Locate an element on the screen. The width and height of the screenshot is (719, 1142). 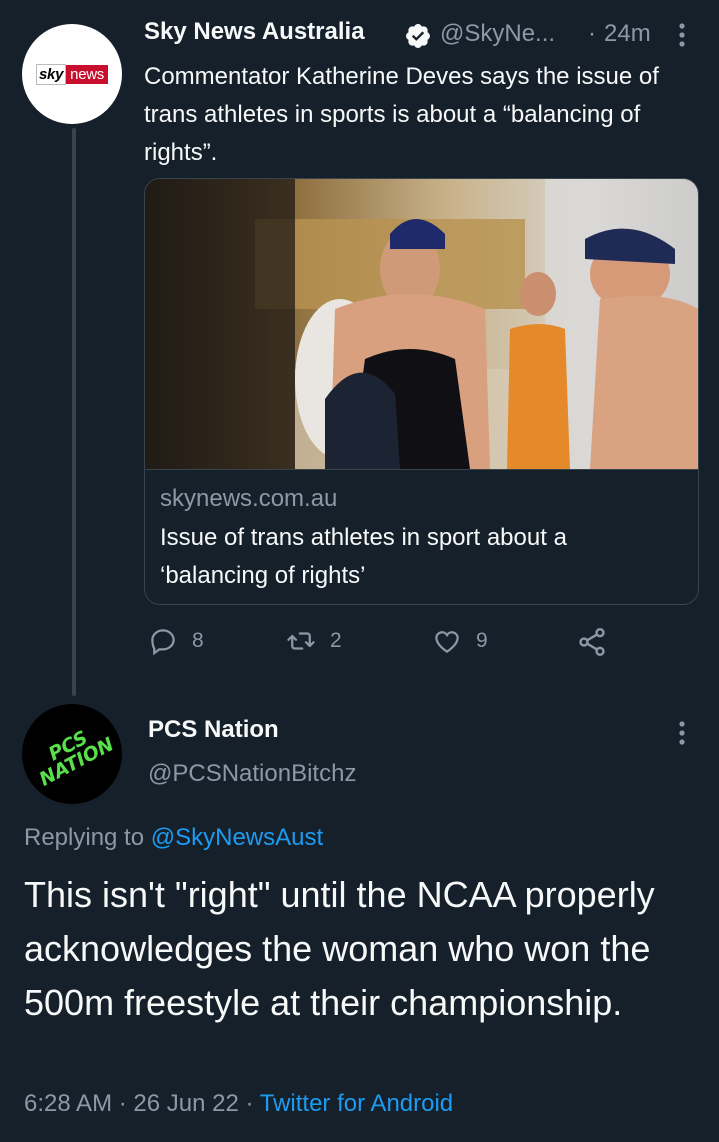
pcs-nation-logo: PCS NATION is located at coordinates (76, 758).